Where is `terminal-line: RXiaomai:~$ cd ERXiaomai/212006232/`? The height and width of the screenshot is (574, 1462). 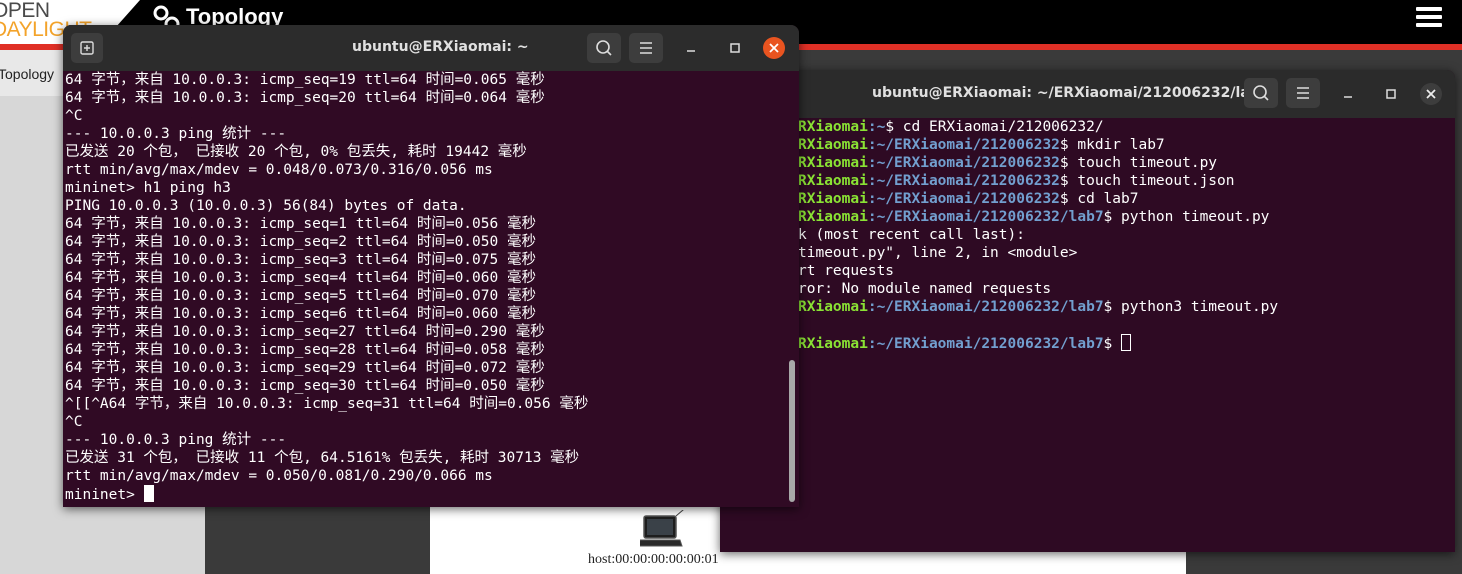 terminal-line: RXiaomai:~$ cd ERXiaomai/212006232/ is located at coordinates (1087, 127).